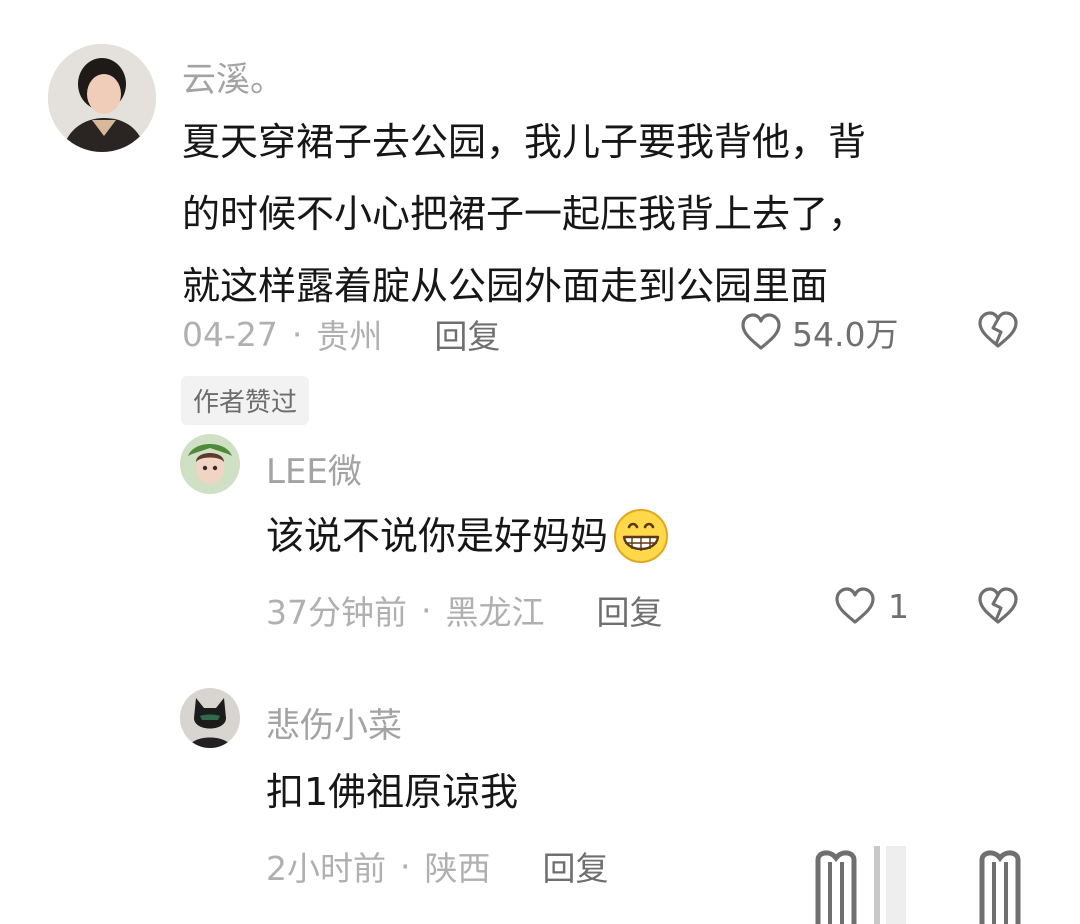 The image size is (1080, 924). I want to click on comment-text-line: 扣1佛祖原谅我, so click(392, 792).